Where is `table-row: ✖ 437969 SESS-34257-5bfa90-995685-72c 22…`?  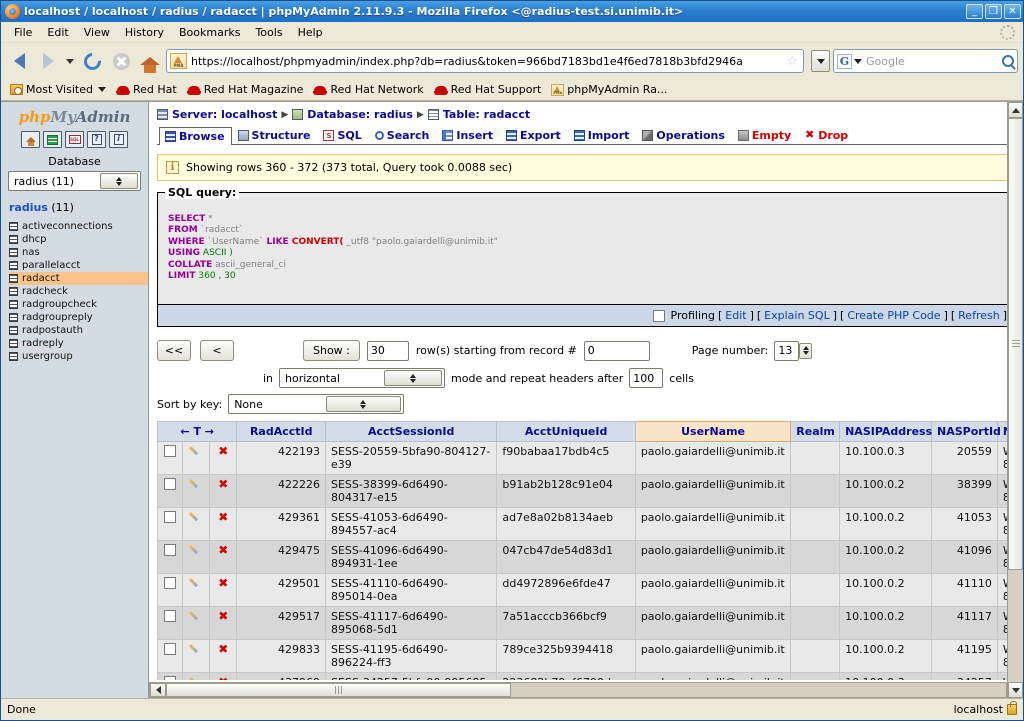 table-row: ✖ 437969 SESS-34257-5bfa90-995685-72c 22… is located at coordinates (586, 676).